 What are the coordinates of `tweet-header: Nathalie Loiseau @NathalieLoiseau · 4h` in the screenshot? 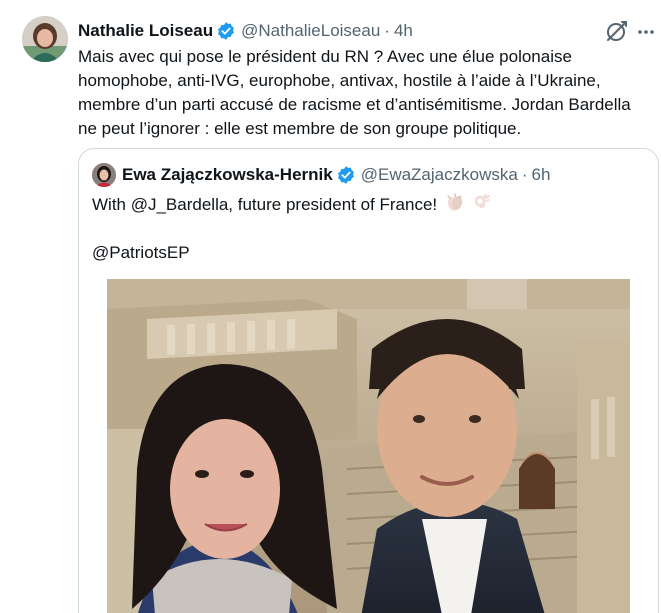 It's located at (245, 31).